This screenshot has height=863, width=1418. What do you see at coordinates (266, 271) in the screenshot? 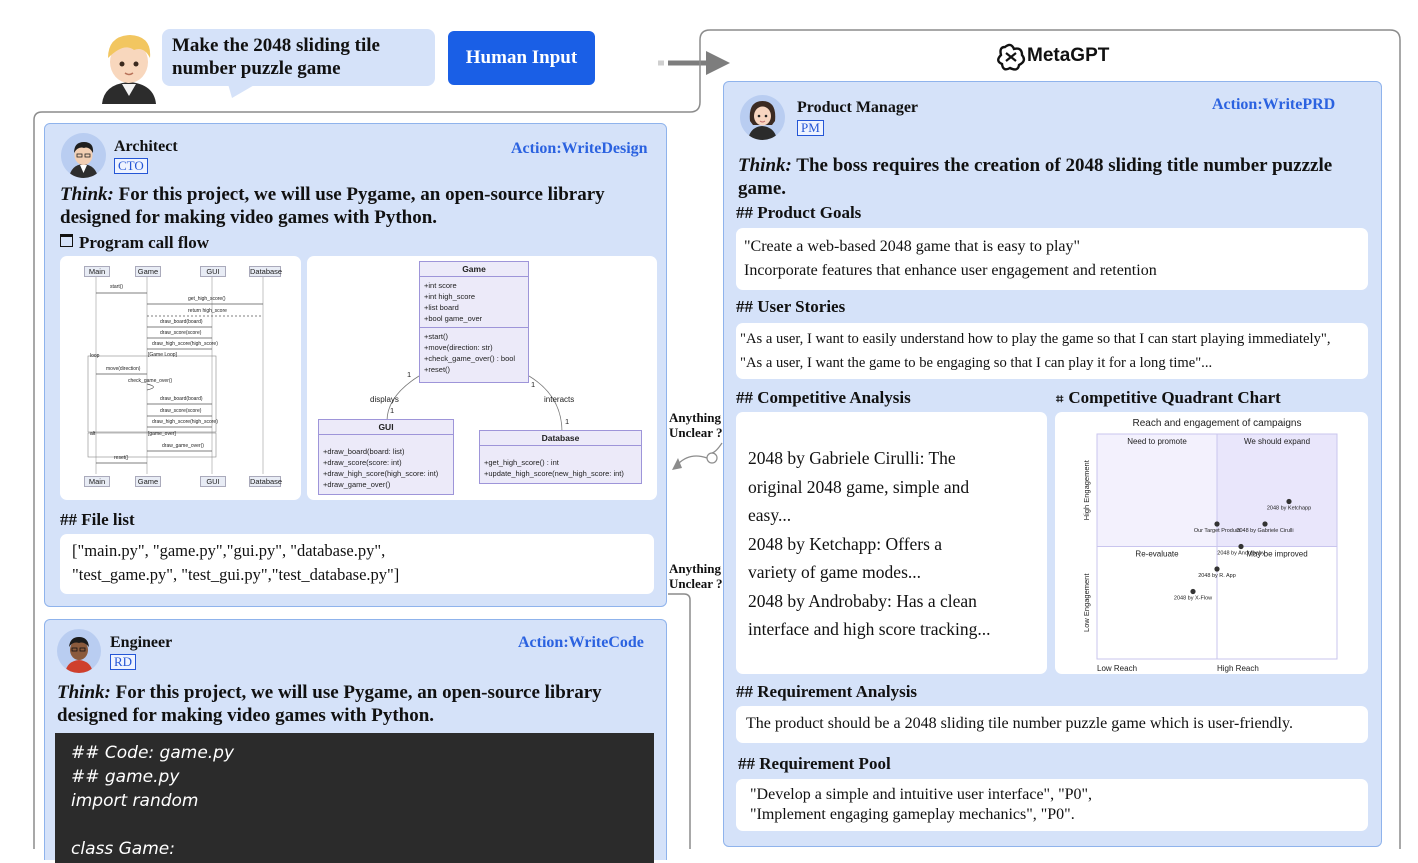
I see `participant-database: Database` at bounding box center [266, 271].